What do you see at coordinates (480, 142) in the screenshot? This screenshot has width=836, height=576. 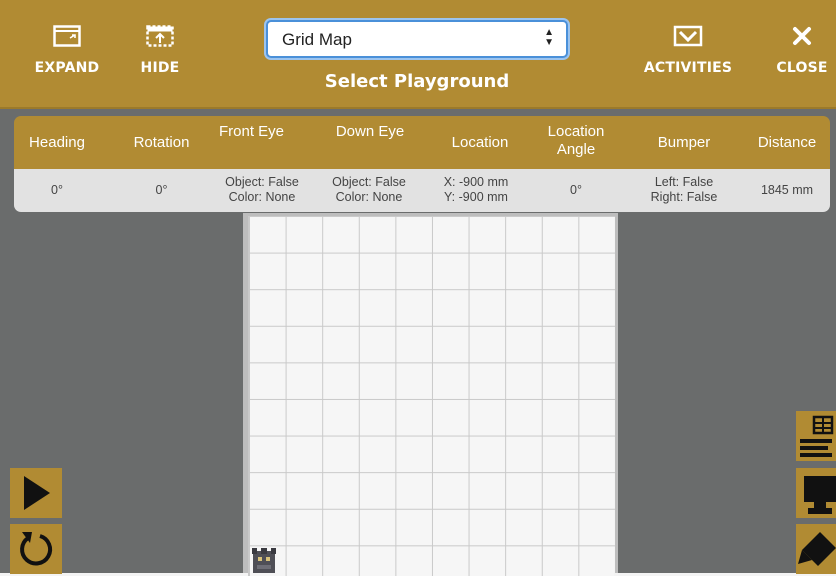 I see `header-location: Location` at bounding box center [480, 142].